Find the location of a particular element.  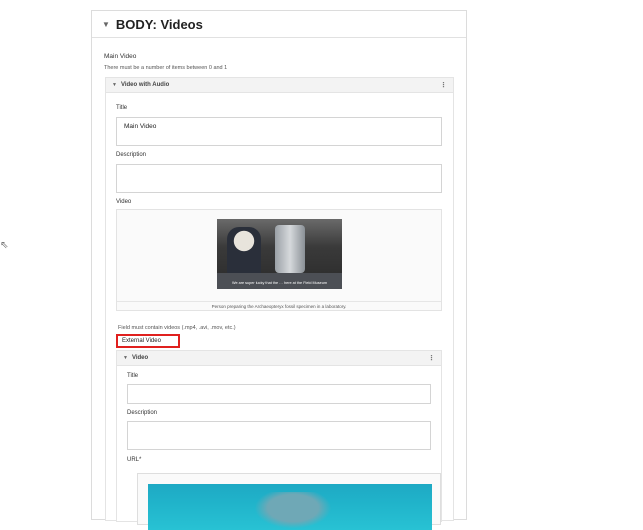

external-video-title: Video is located at coordinates (140, 358).